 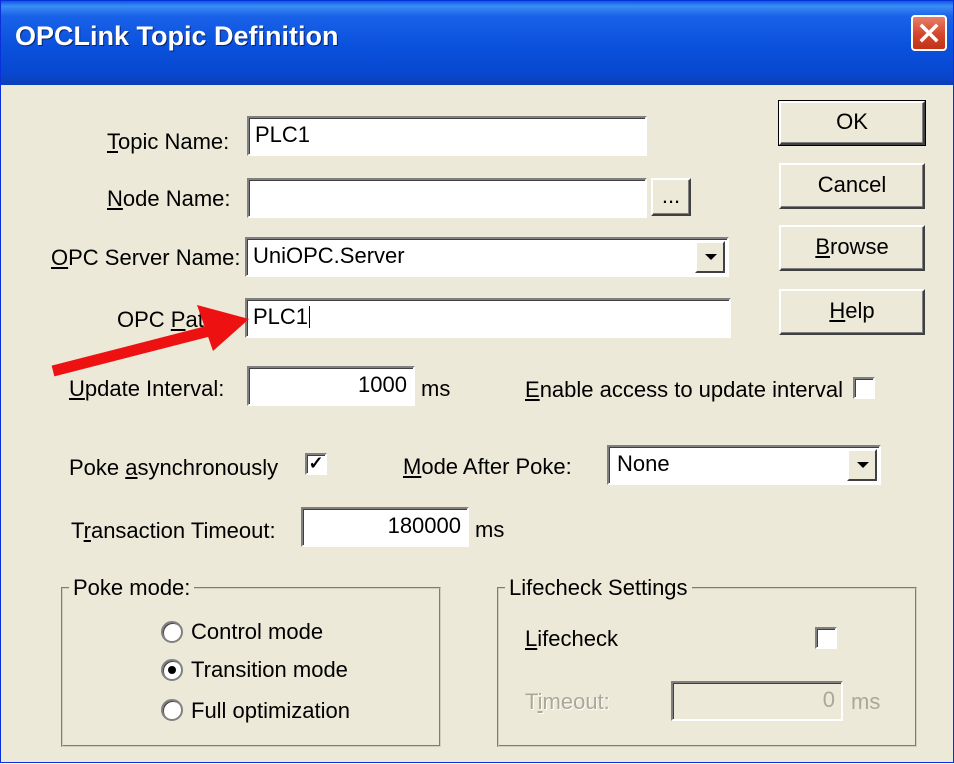 What do you see at coordinates (310, 317) in the screenshot?
I see `text-cursor` at bounding box center [310, 317].